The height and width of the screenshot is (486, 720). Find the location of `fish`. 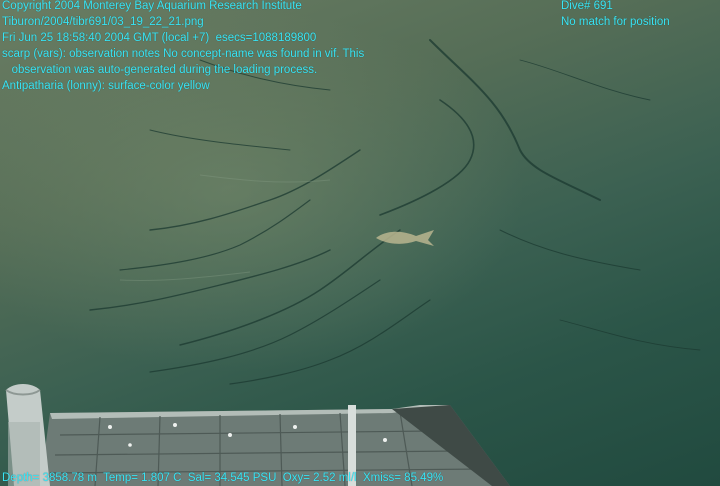

fish is located at coordinates (405, 238).